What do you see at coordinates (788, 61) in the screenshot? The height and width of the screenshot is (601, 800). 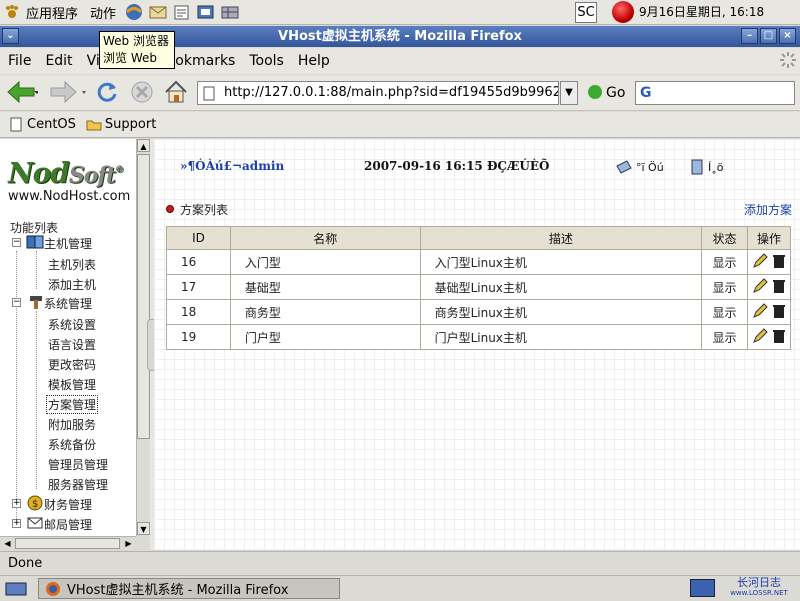 I see `throbber-icon` at bounding box center [788, 61].